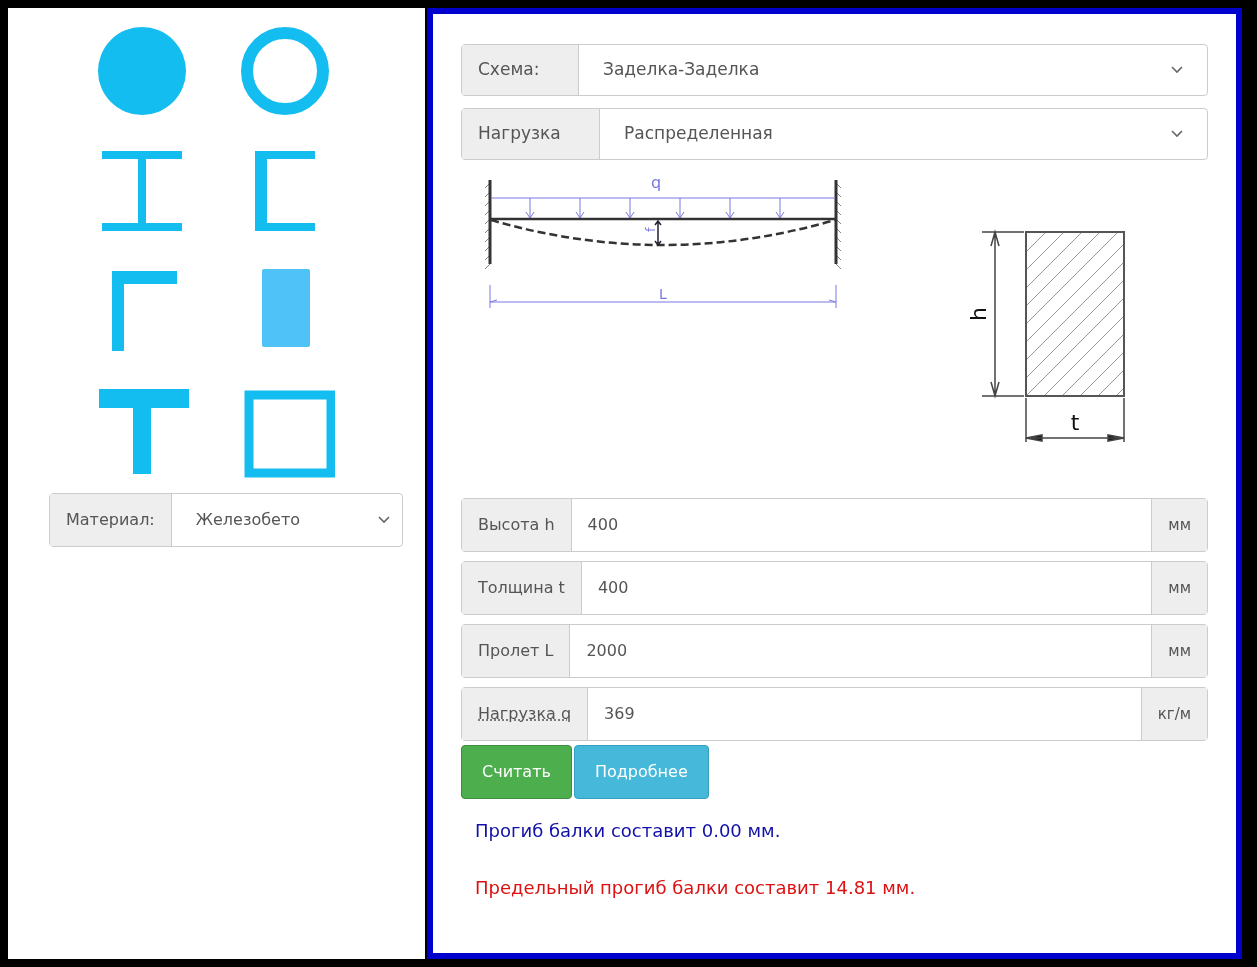 The height and width of the screenshot is (967, 1257). Describe the element at coordinates (668, 247) in the screenshot. I see `beam-diagram: f q L` at that location.